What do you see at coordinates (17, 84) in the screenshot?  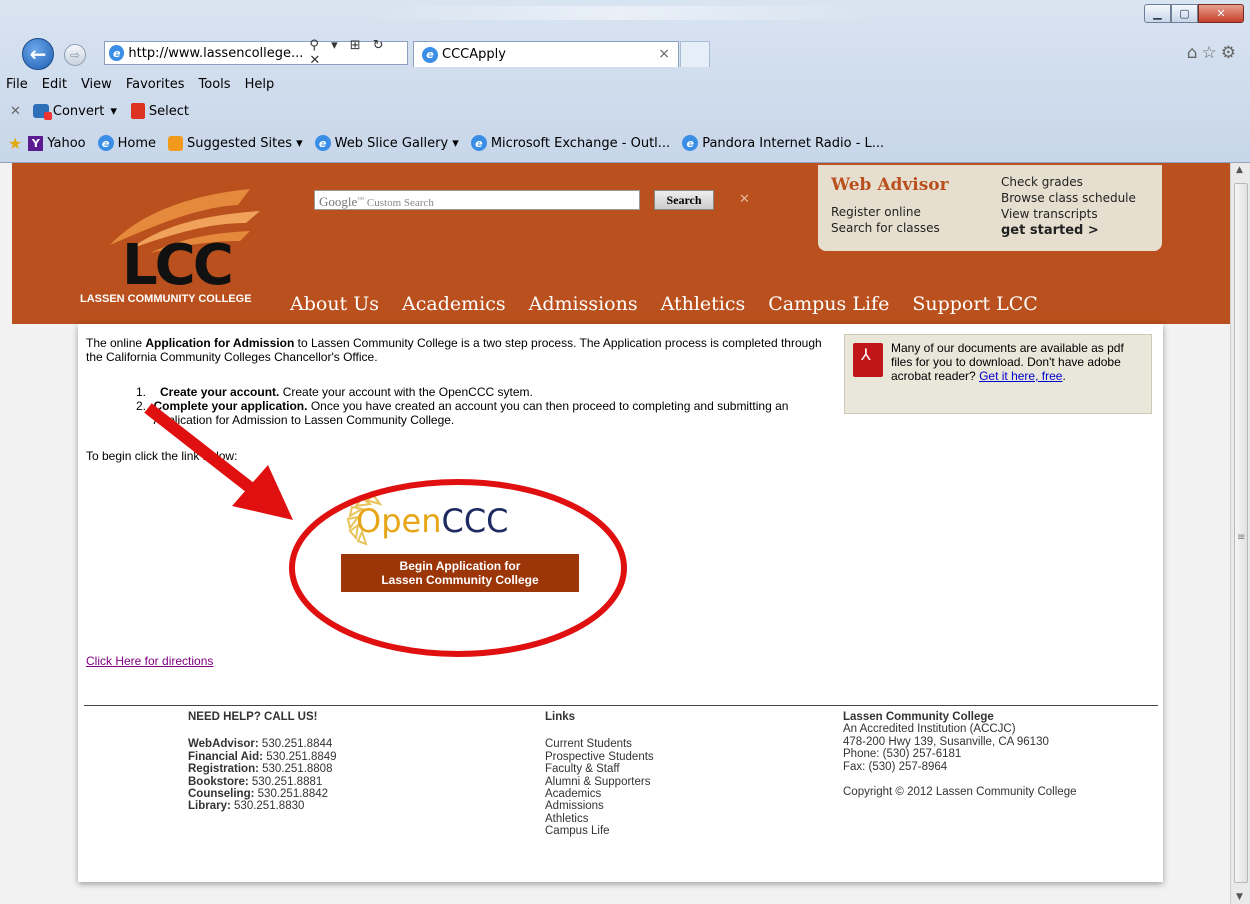 I see `menu-file: File` at bounding box center [17, 84].